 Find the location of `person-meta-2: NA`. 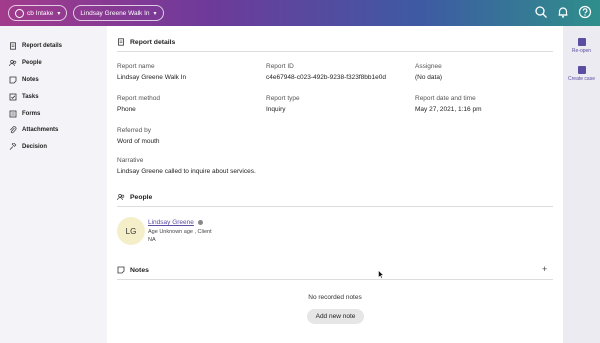

person-meta-2: NA is located at coordinates (152, 240).